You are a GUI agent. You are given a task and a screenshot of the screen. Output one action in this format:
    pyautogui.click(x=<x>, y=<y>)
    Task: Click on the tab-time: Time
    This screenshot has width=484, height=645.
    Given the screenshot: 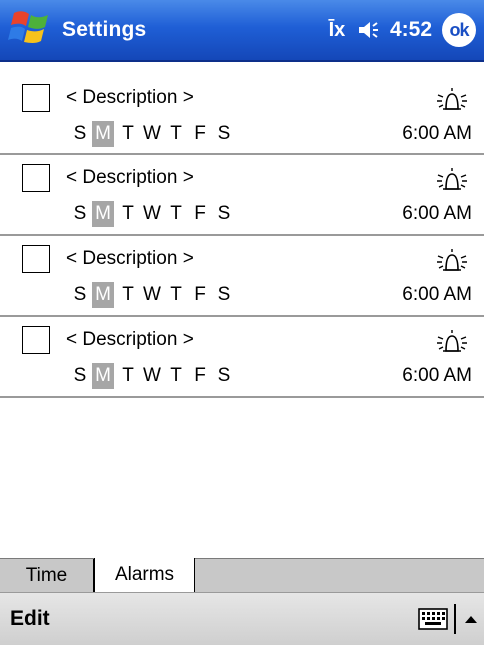 What is the action you would take?
    pyautogui.click(x=47, y=576)
    